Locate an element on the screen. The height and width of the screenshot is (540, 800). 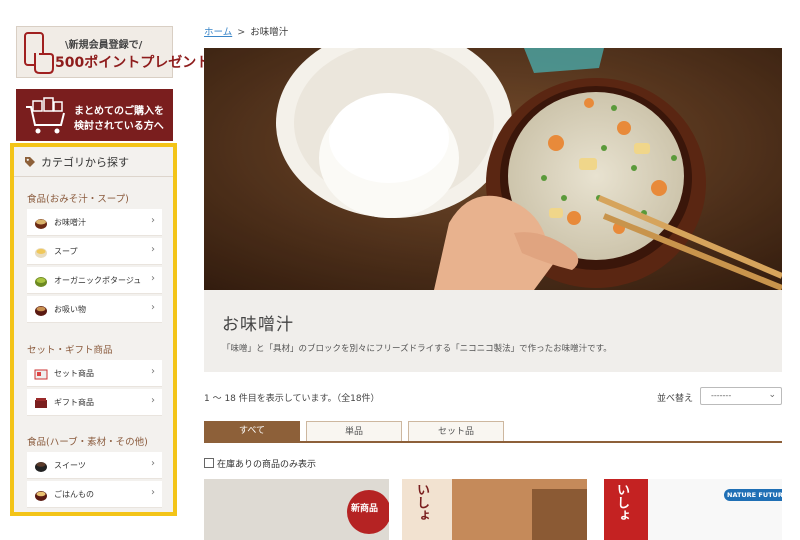
set-thumbnail-icon is located at coordinates (41, 374).